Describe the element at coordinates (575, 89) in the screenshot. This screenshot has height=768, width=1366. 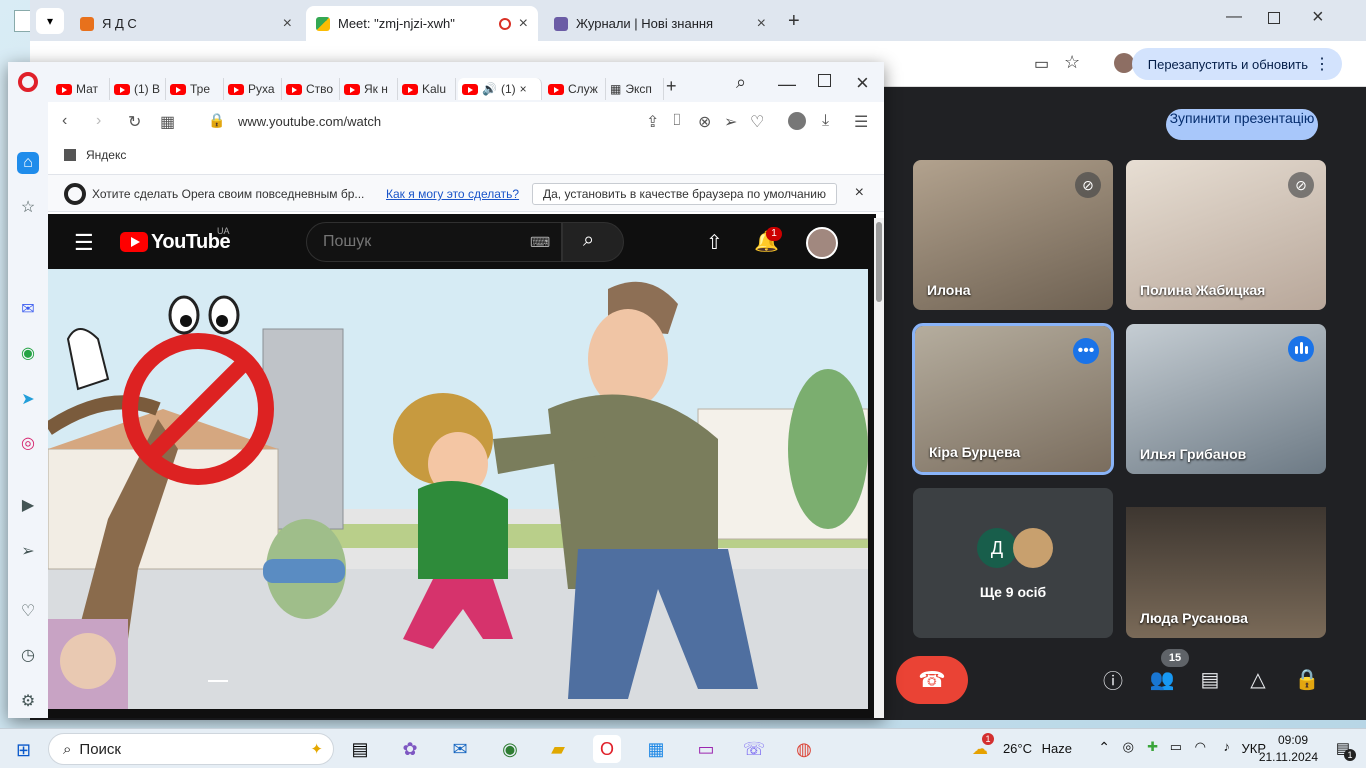
I see `opera-tab: Служ` at that location.